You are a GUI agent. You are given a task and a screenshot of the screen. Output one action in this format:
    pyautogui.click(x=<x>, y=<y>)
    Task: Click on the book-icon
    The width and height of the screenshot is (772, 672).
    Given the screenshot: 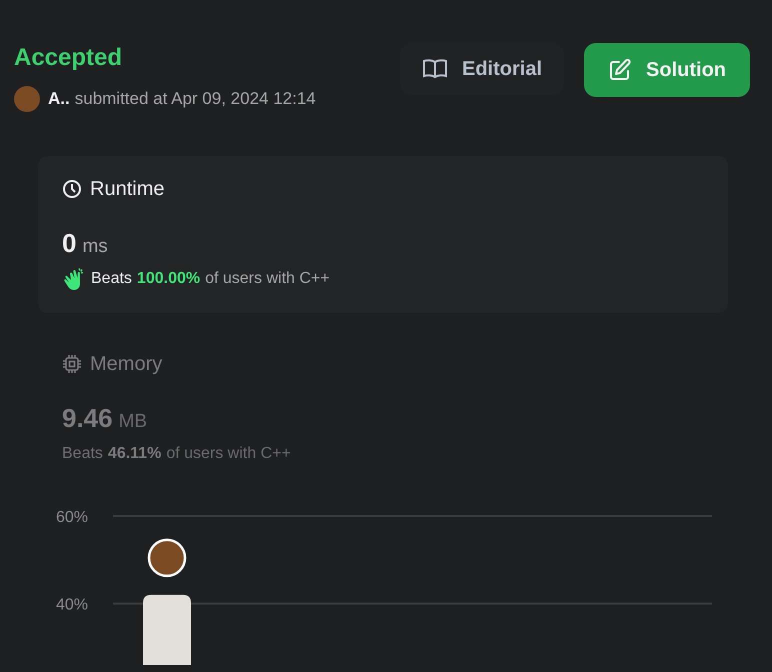 What is the action you would take?
    pyautogui.click(x=435, y=69)
    